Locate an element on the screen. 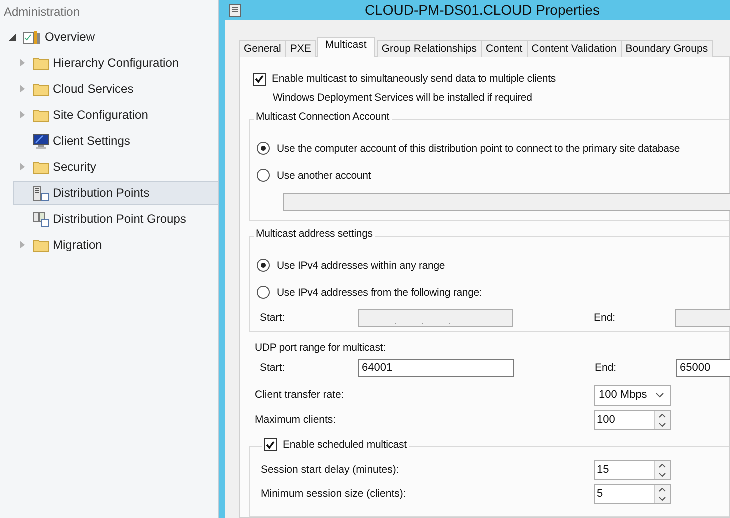  monitor-icon is located at coordinates (41, 141).